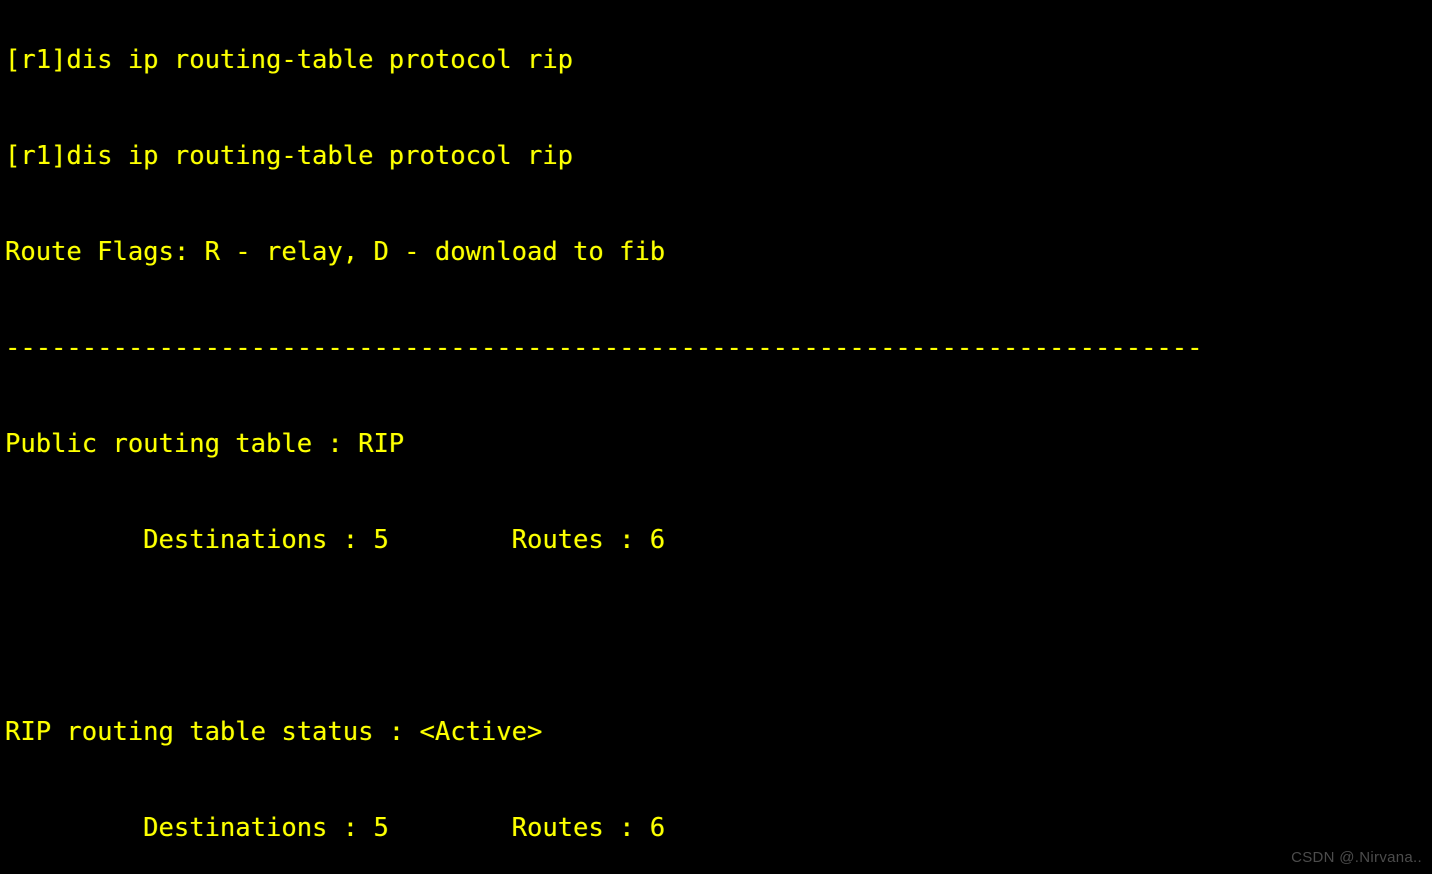 This screenshot has height=874, width=1432. Describe the element at coordinates (274, 732) in the screenshot. I see `console-line-active-status: RIP routing table status : <Active>` at that location.